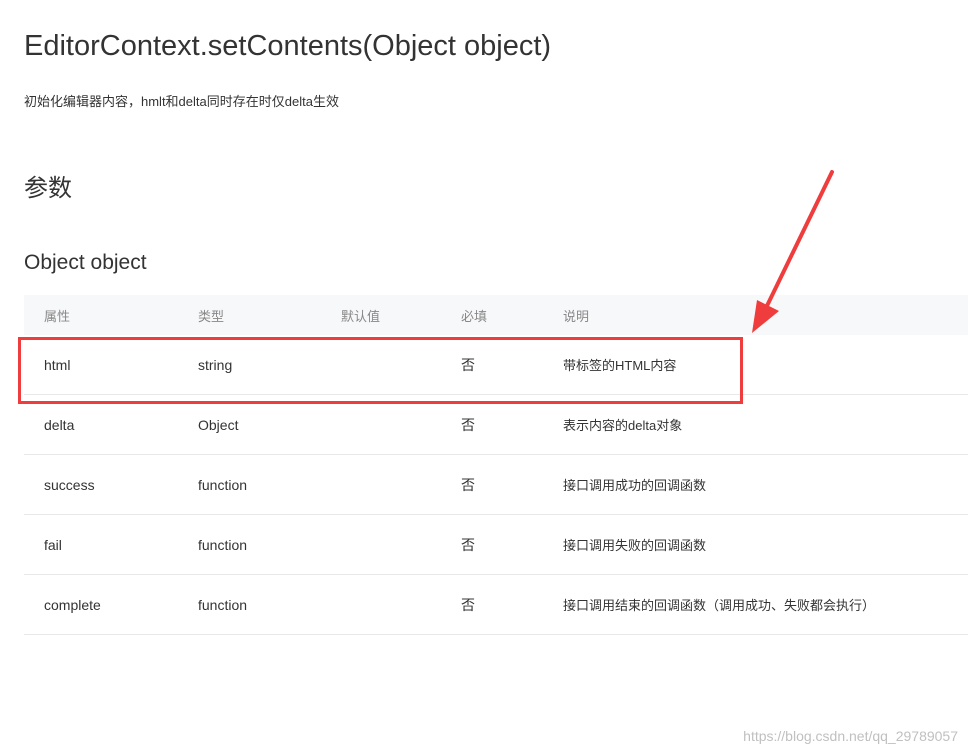  Describe the element at coordinates (288, 46) in the screenshot. I see `page-title: EditorContext.setContents(Object object)` at that location.